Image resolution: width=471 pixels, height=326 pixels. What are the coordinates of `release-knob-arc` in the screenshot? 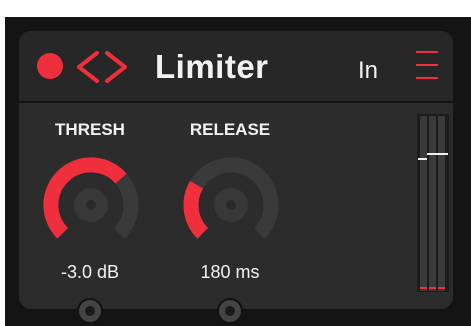 It's located at (196, 209).